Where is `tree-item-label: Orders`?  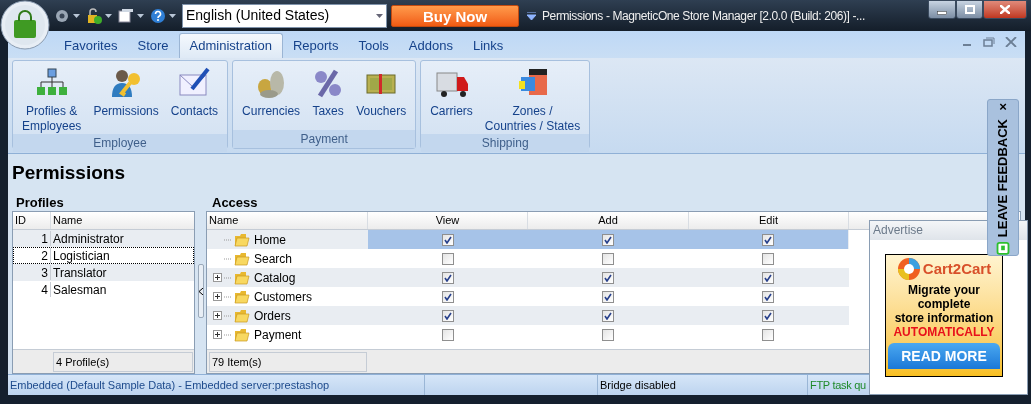
tree-item-label: Orders is located at coordinates (272, 315).